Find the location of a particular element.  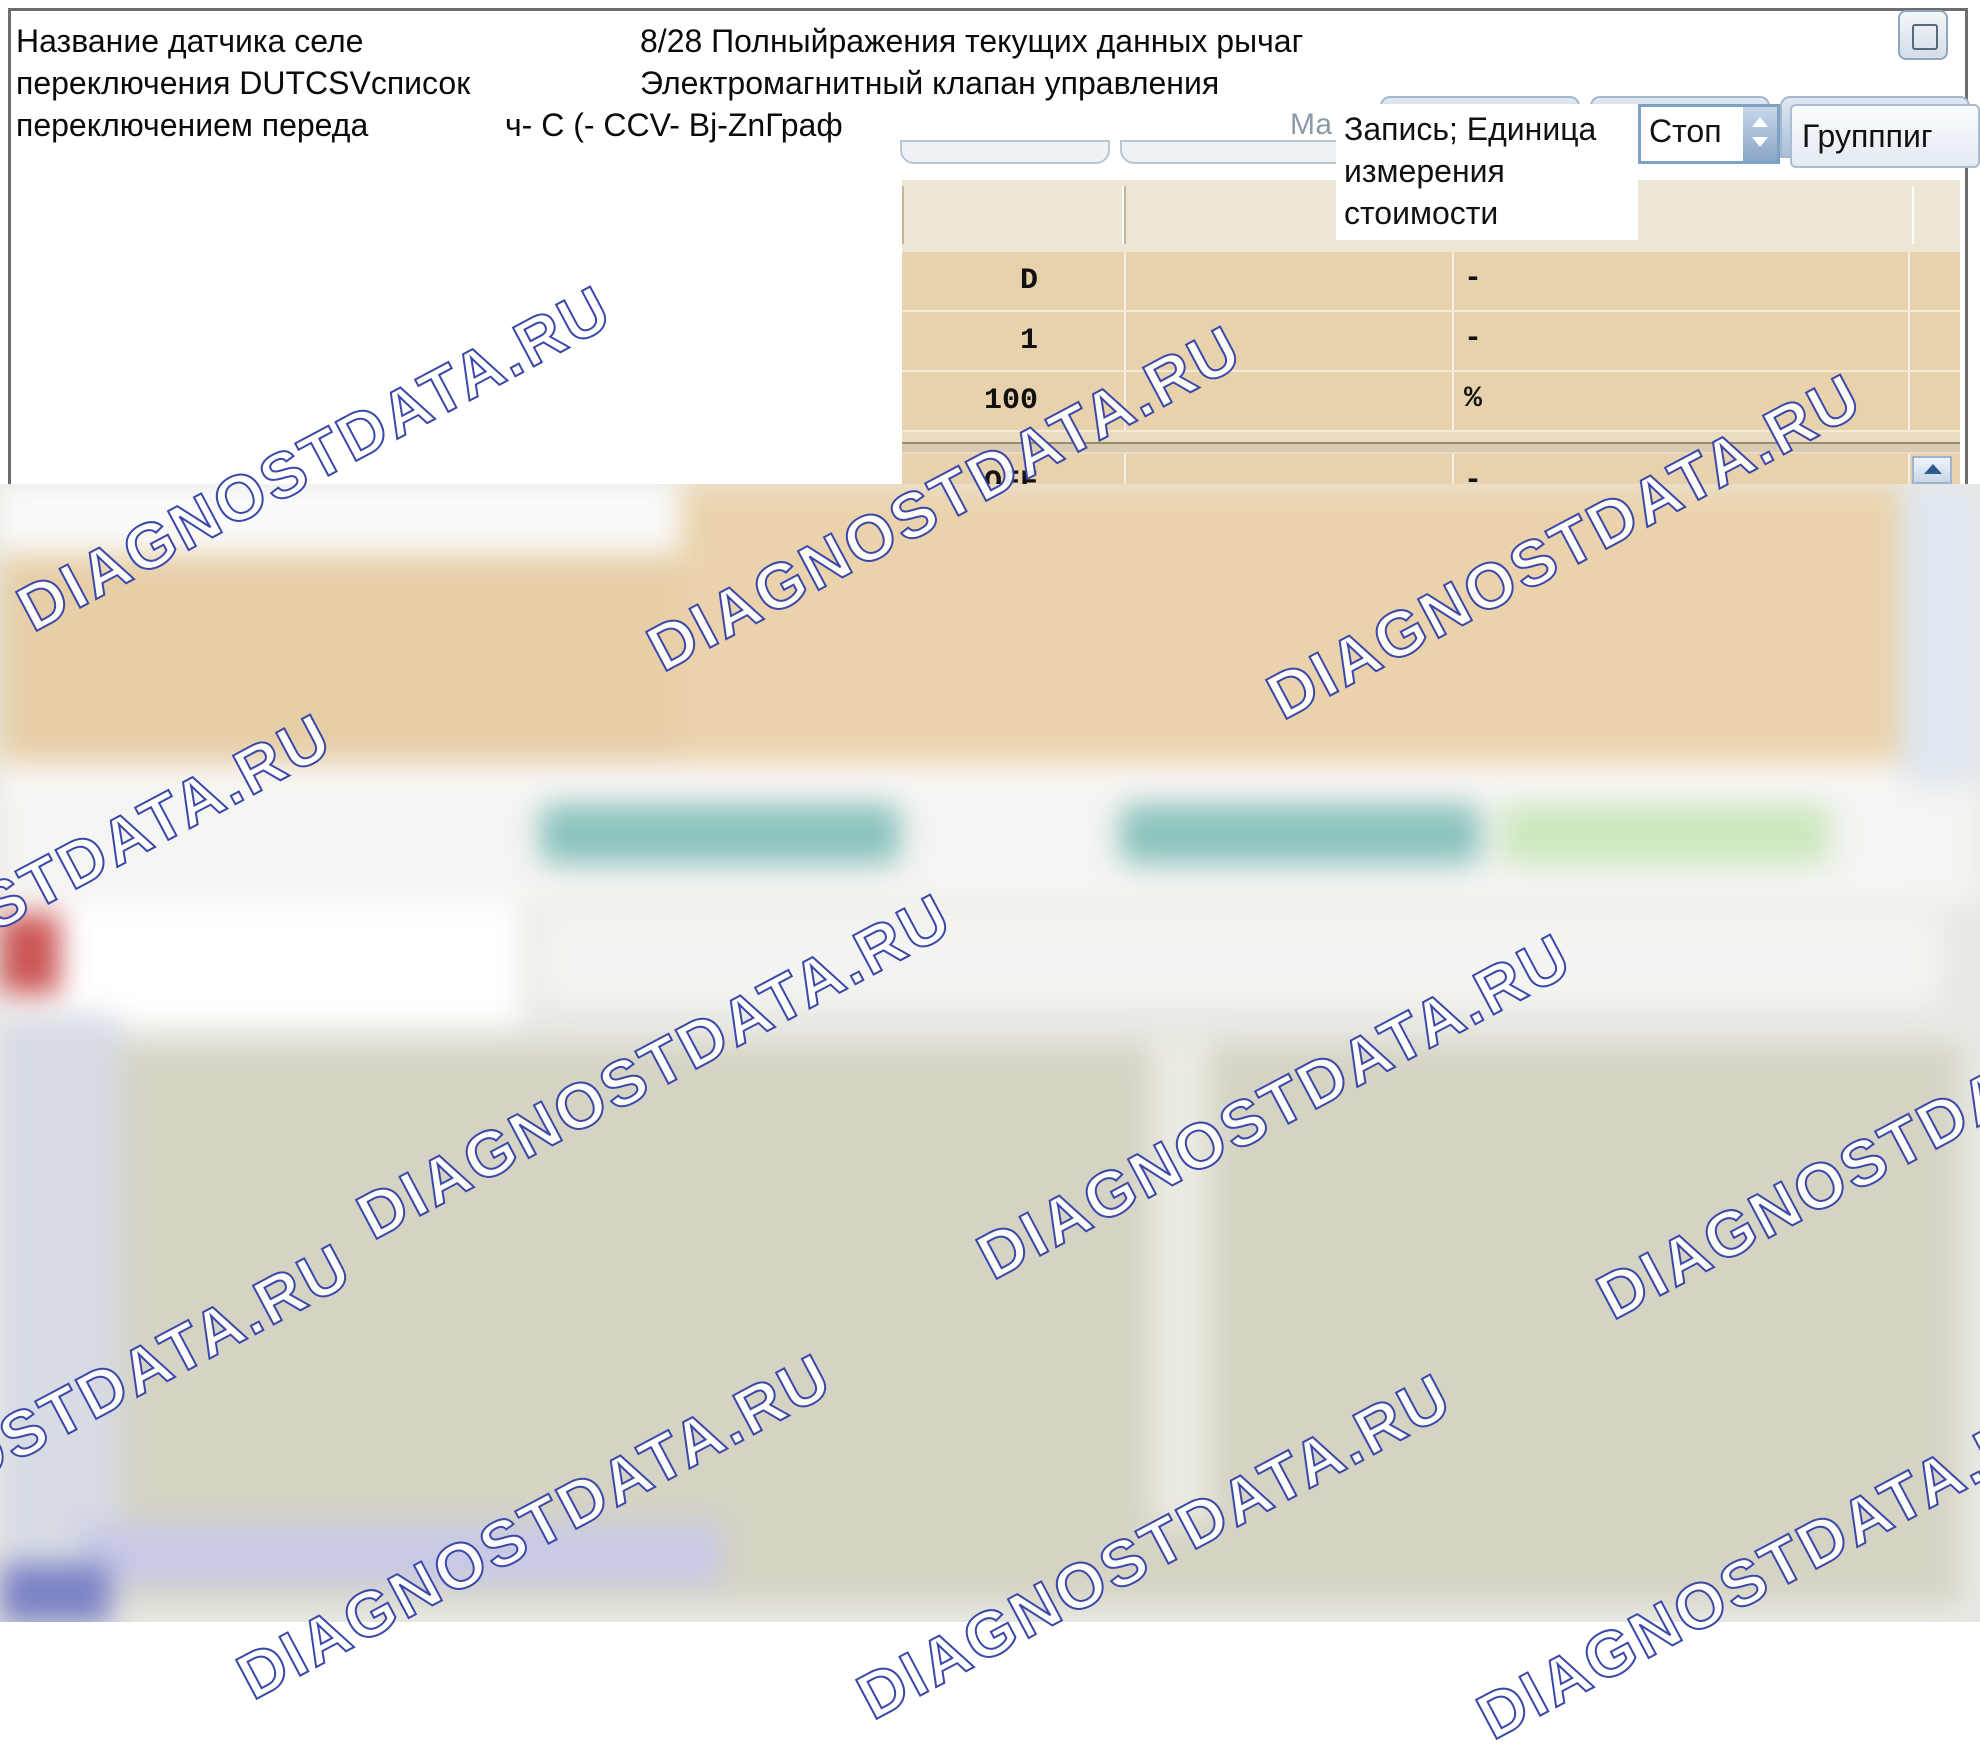

scroll-up-button is located at coordinates (1932, 470).